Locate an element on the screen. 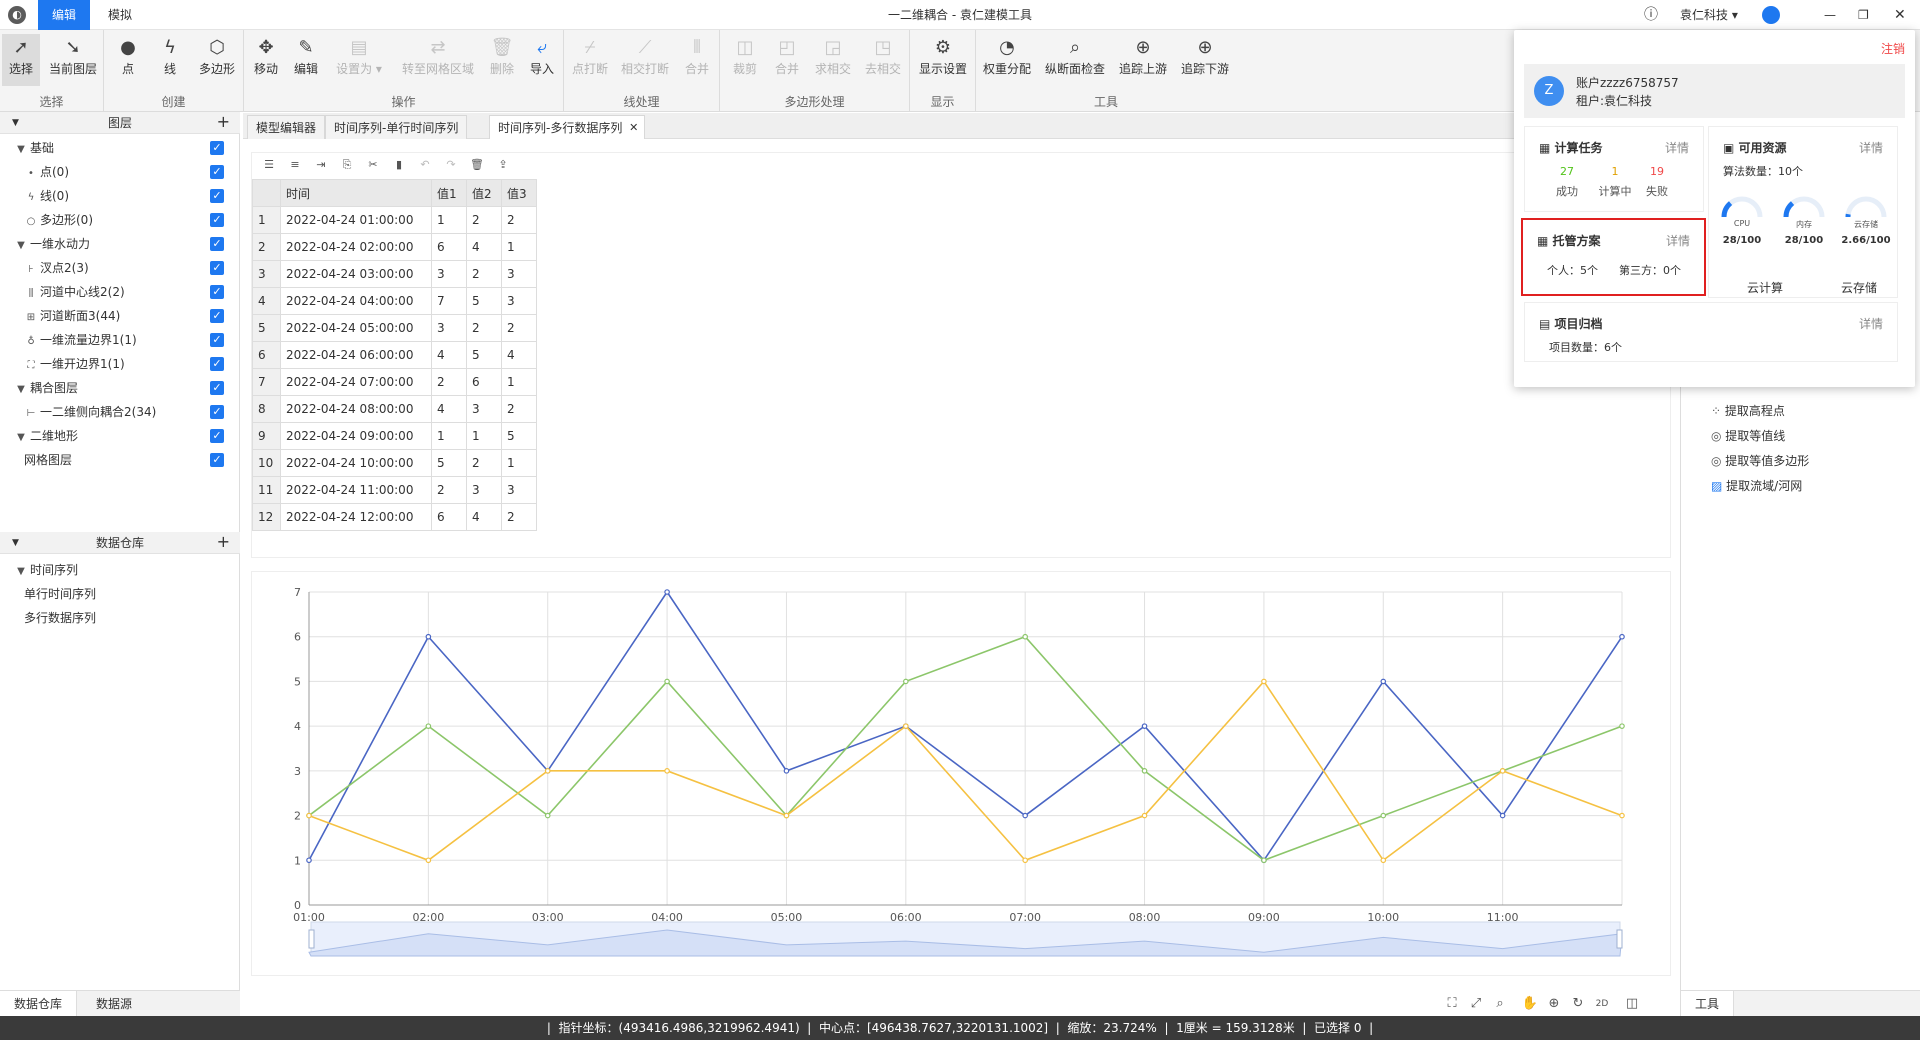 This screenshot has width=1920, height=1040. table-row: 2 2022-04-24 02:00:00 6 4 1 is located at coordinates (394, 247).